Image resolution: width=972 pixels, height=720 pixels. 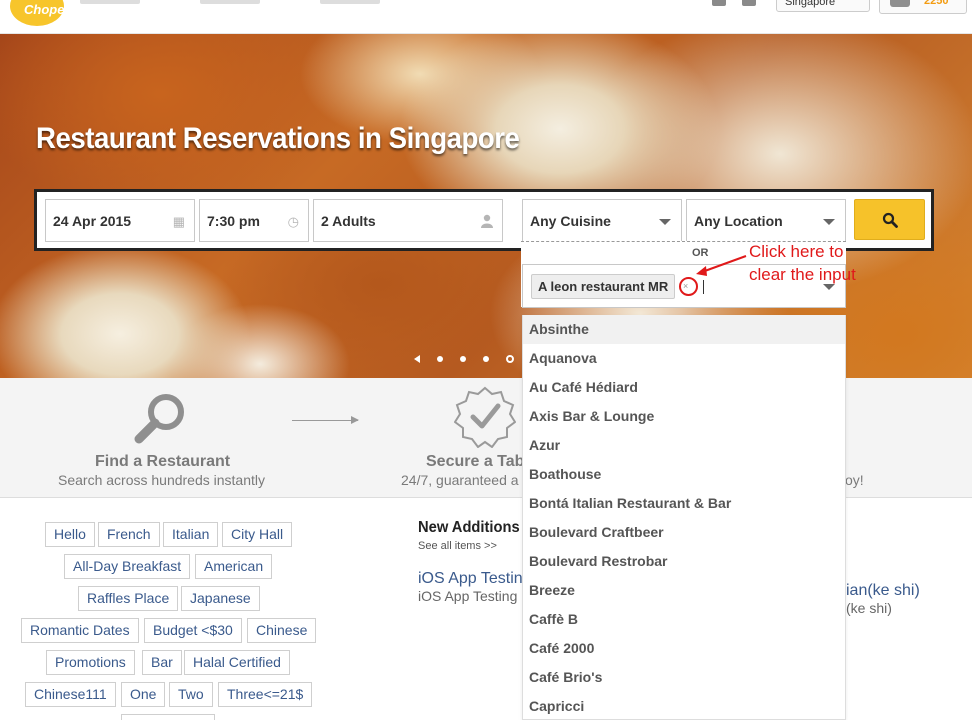 I want to click on person-icon, so click(x=487, y=222).